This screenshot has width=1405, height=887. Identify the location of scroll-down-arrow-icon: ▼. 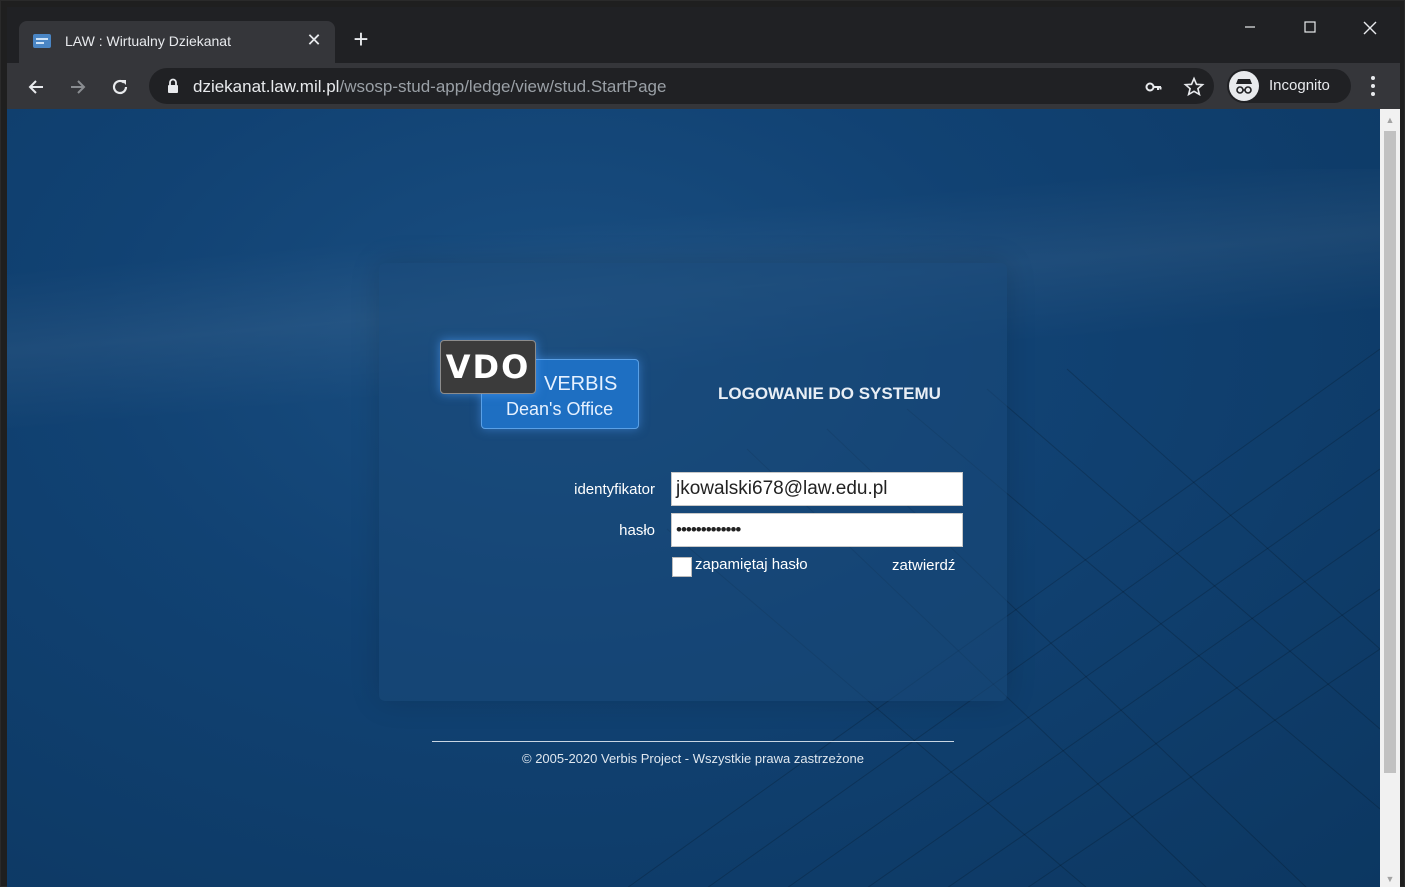
(1390, 879).